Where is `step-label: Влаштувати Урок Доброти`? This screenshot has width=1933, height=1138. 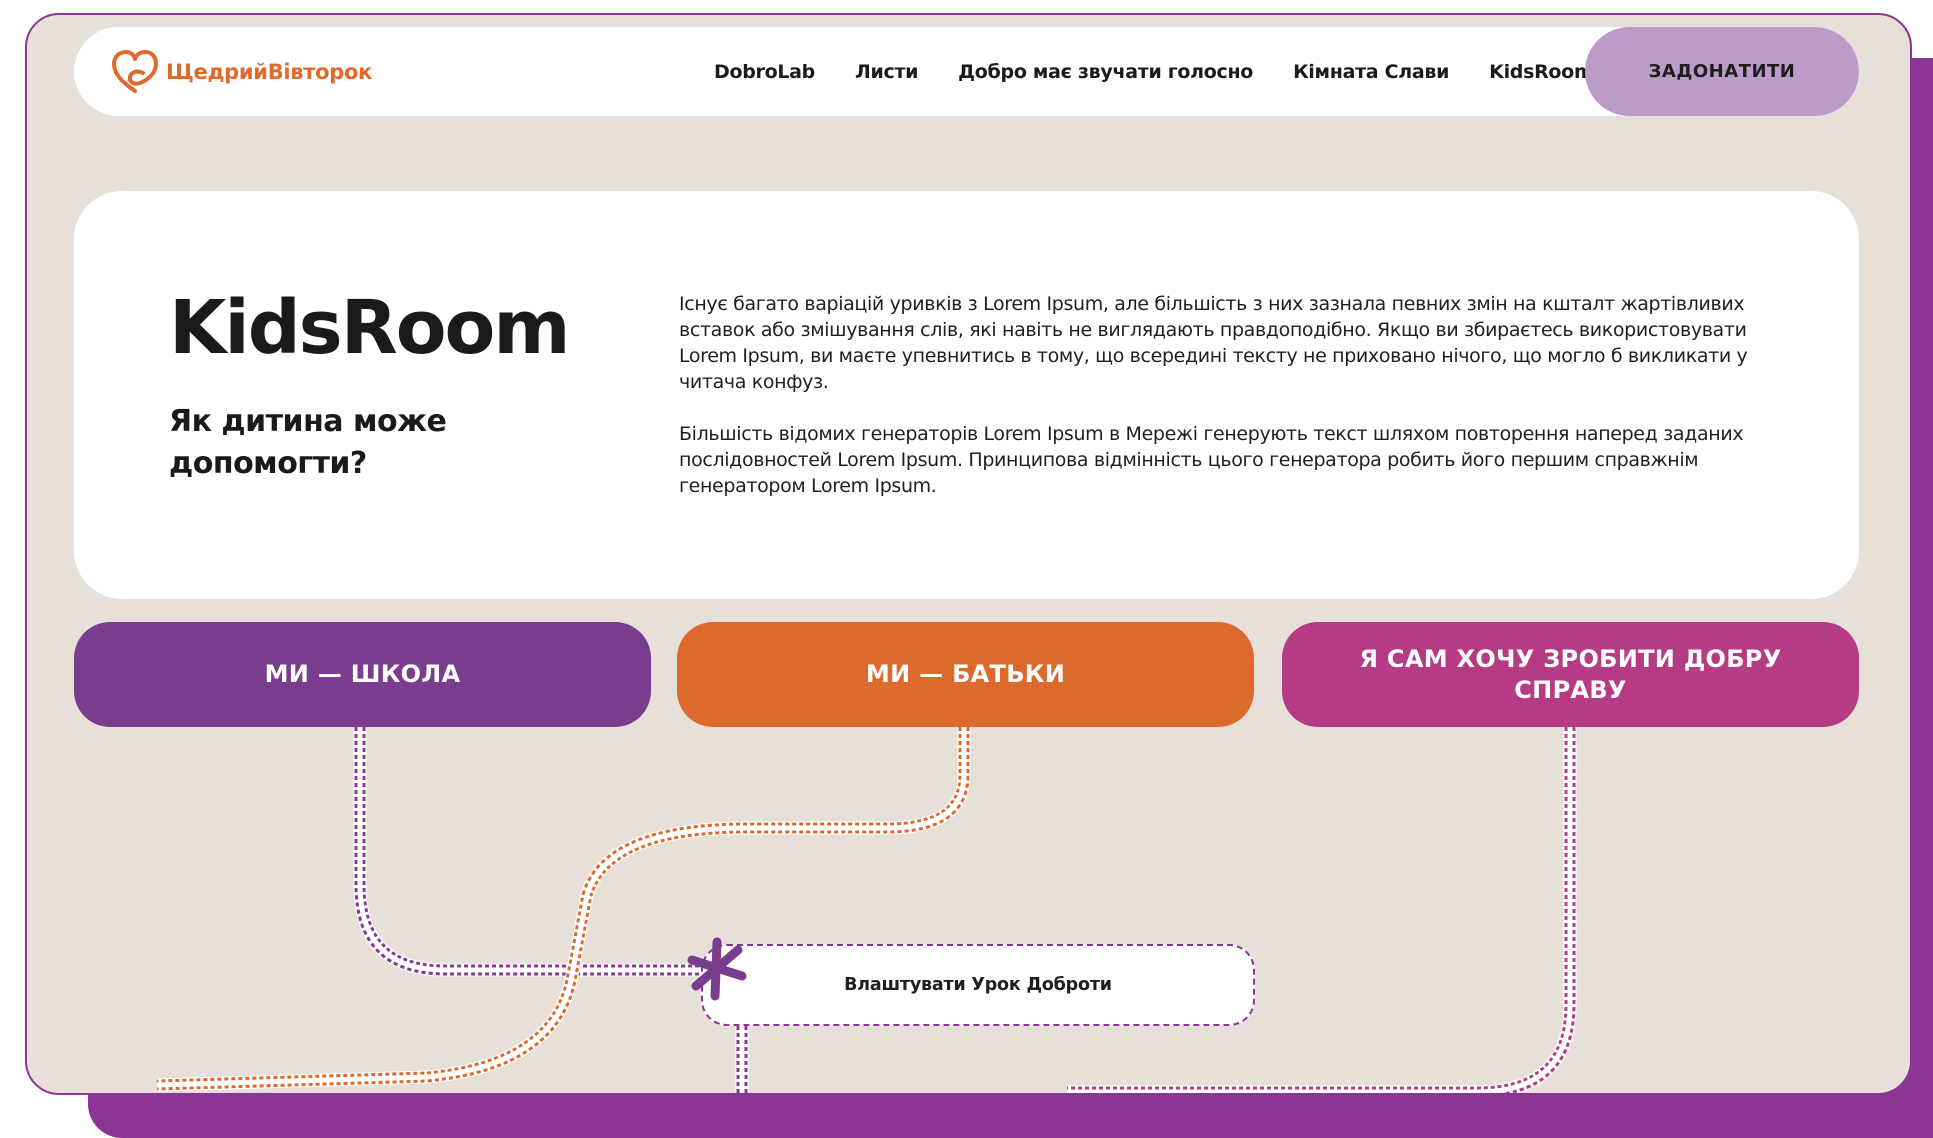
step-label: Влаштувати Урок Доброти is located at coordinates (978, 985).